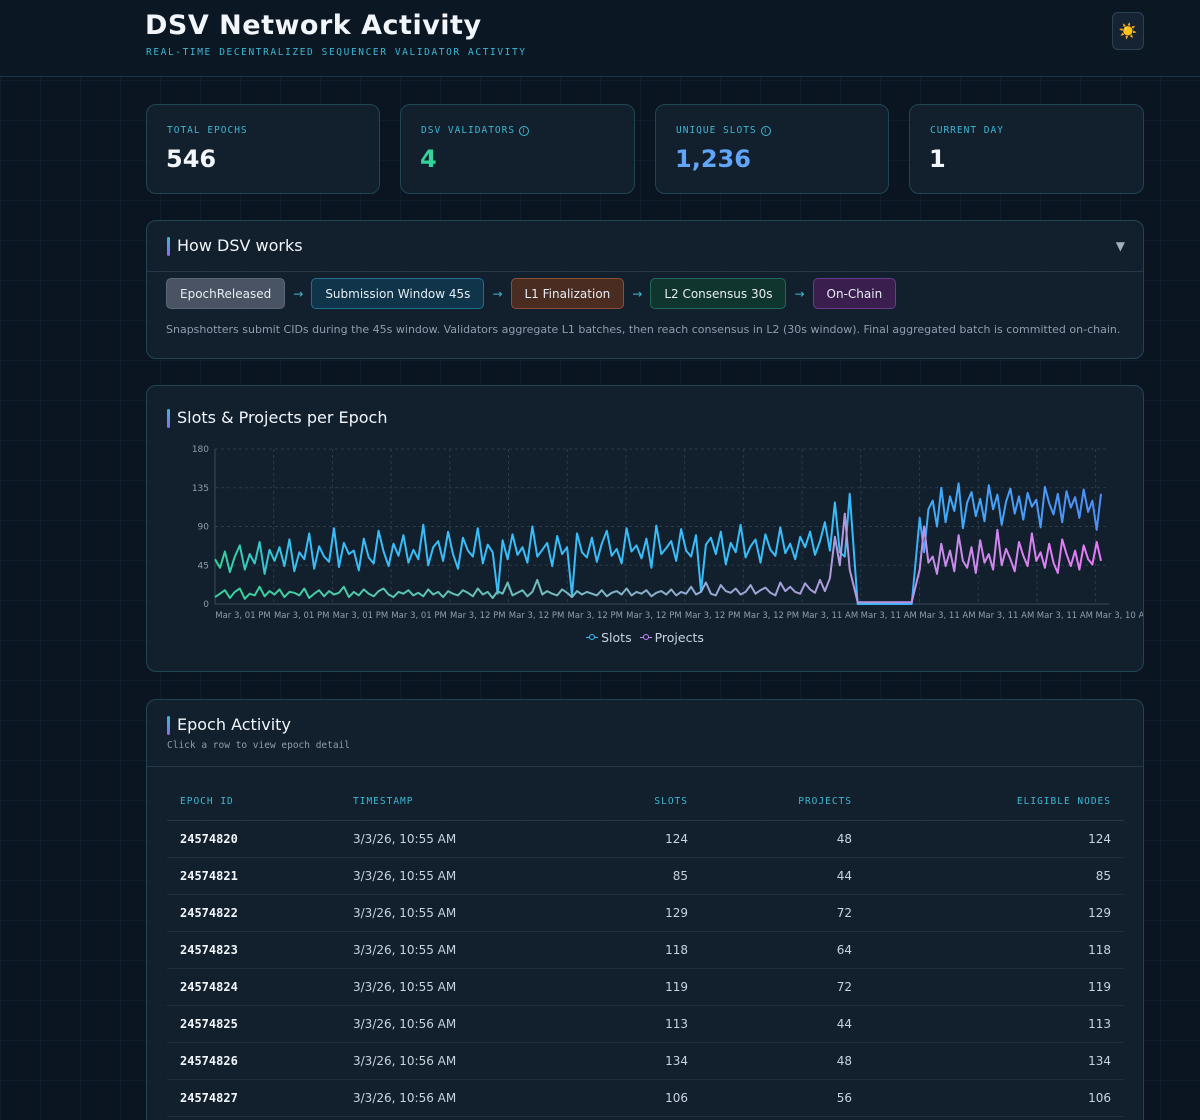 Image resolution: width=1200 pixels, height=1120 pixels. Describe the element at coordinates (468, 130) in the screenshot. I see `stat-label: DSV VALIDATORS` at that location.